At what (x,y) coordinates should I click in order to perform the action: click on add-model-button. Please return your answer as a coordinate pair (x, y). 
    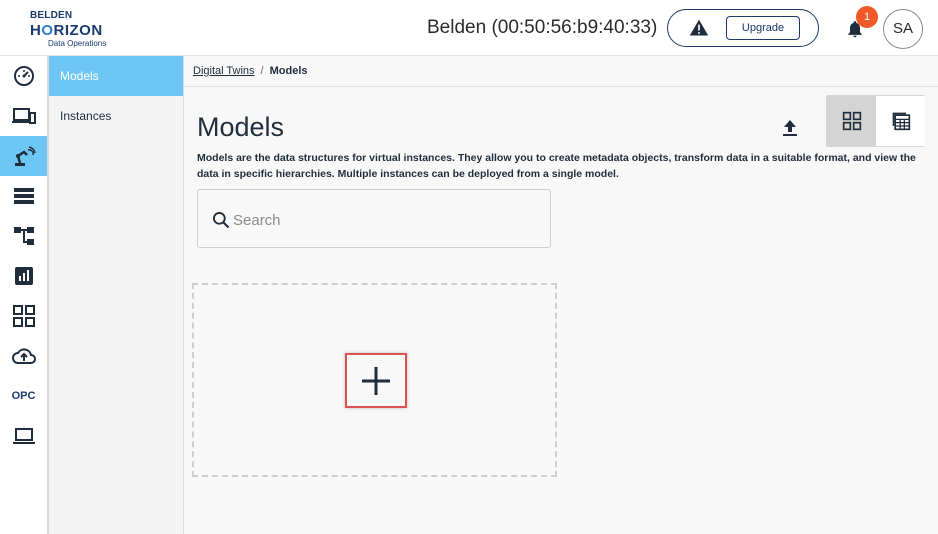
    Looking at the image, I should click on (376, 380).